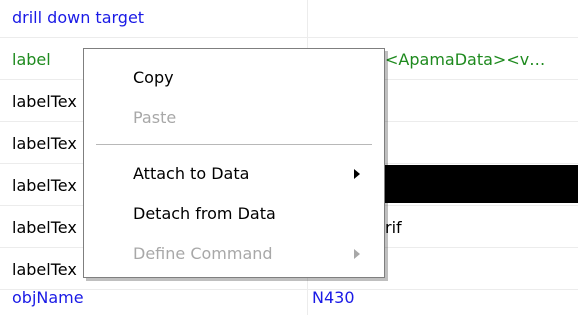  I want to click on menu-item-copy: Copy, so click(234, 78).